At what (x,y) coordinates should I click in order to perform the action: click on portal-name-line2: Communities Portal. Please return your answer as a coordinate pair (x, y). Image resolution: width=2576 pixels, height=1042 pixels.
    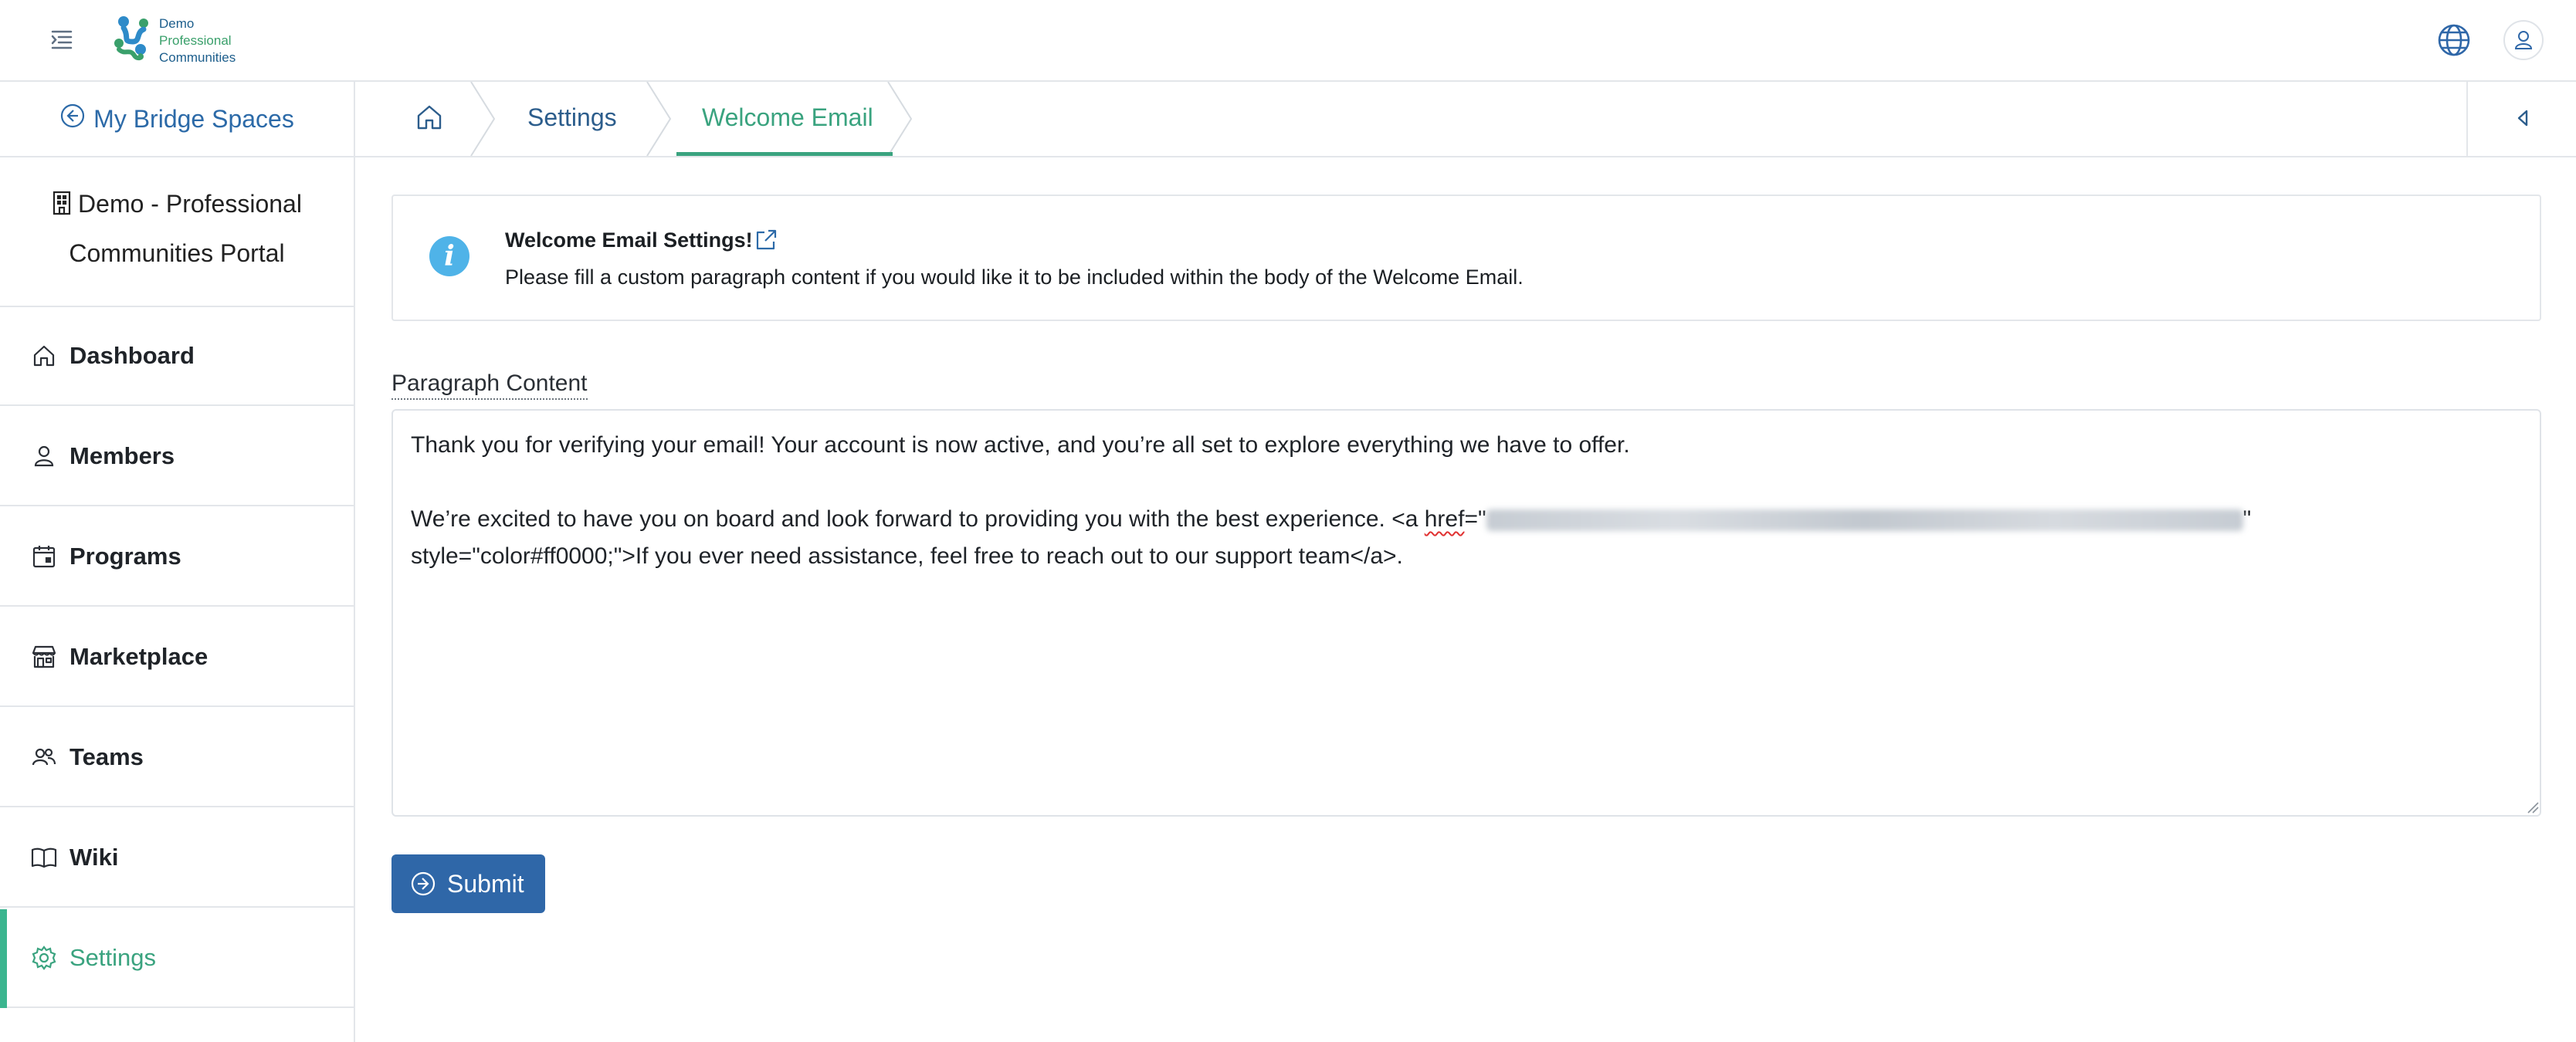
    Looking at the image, I should click on (177, 253).